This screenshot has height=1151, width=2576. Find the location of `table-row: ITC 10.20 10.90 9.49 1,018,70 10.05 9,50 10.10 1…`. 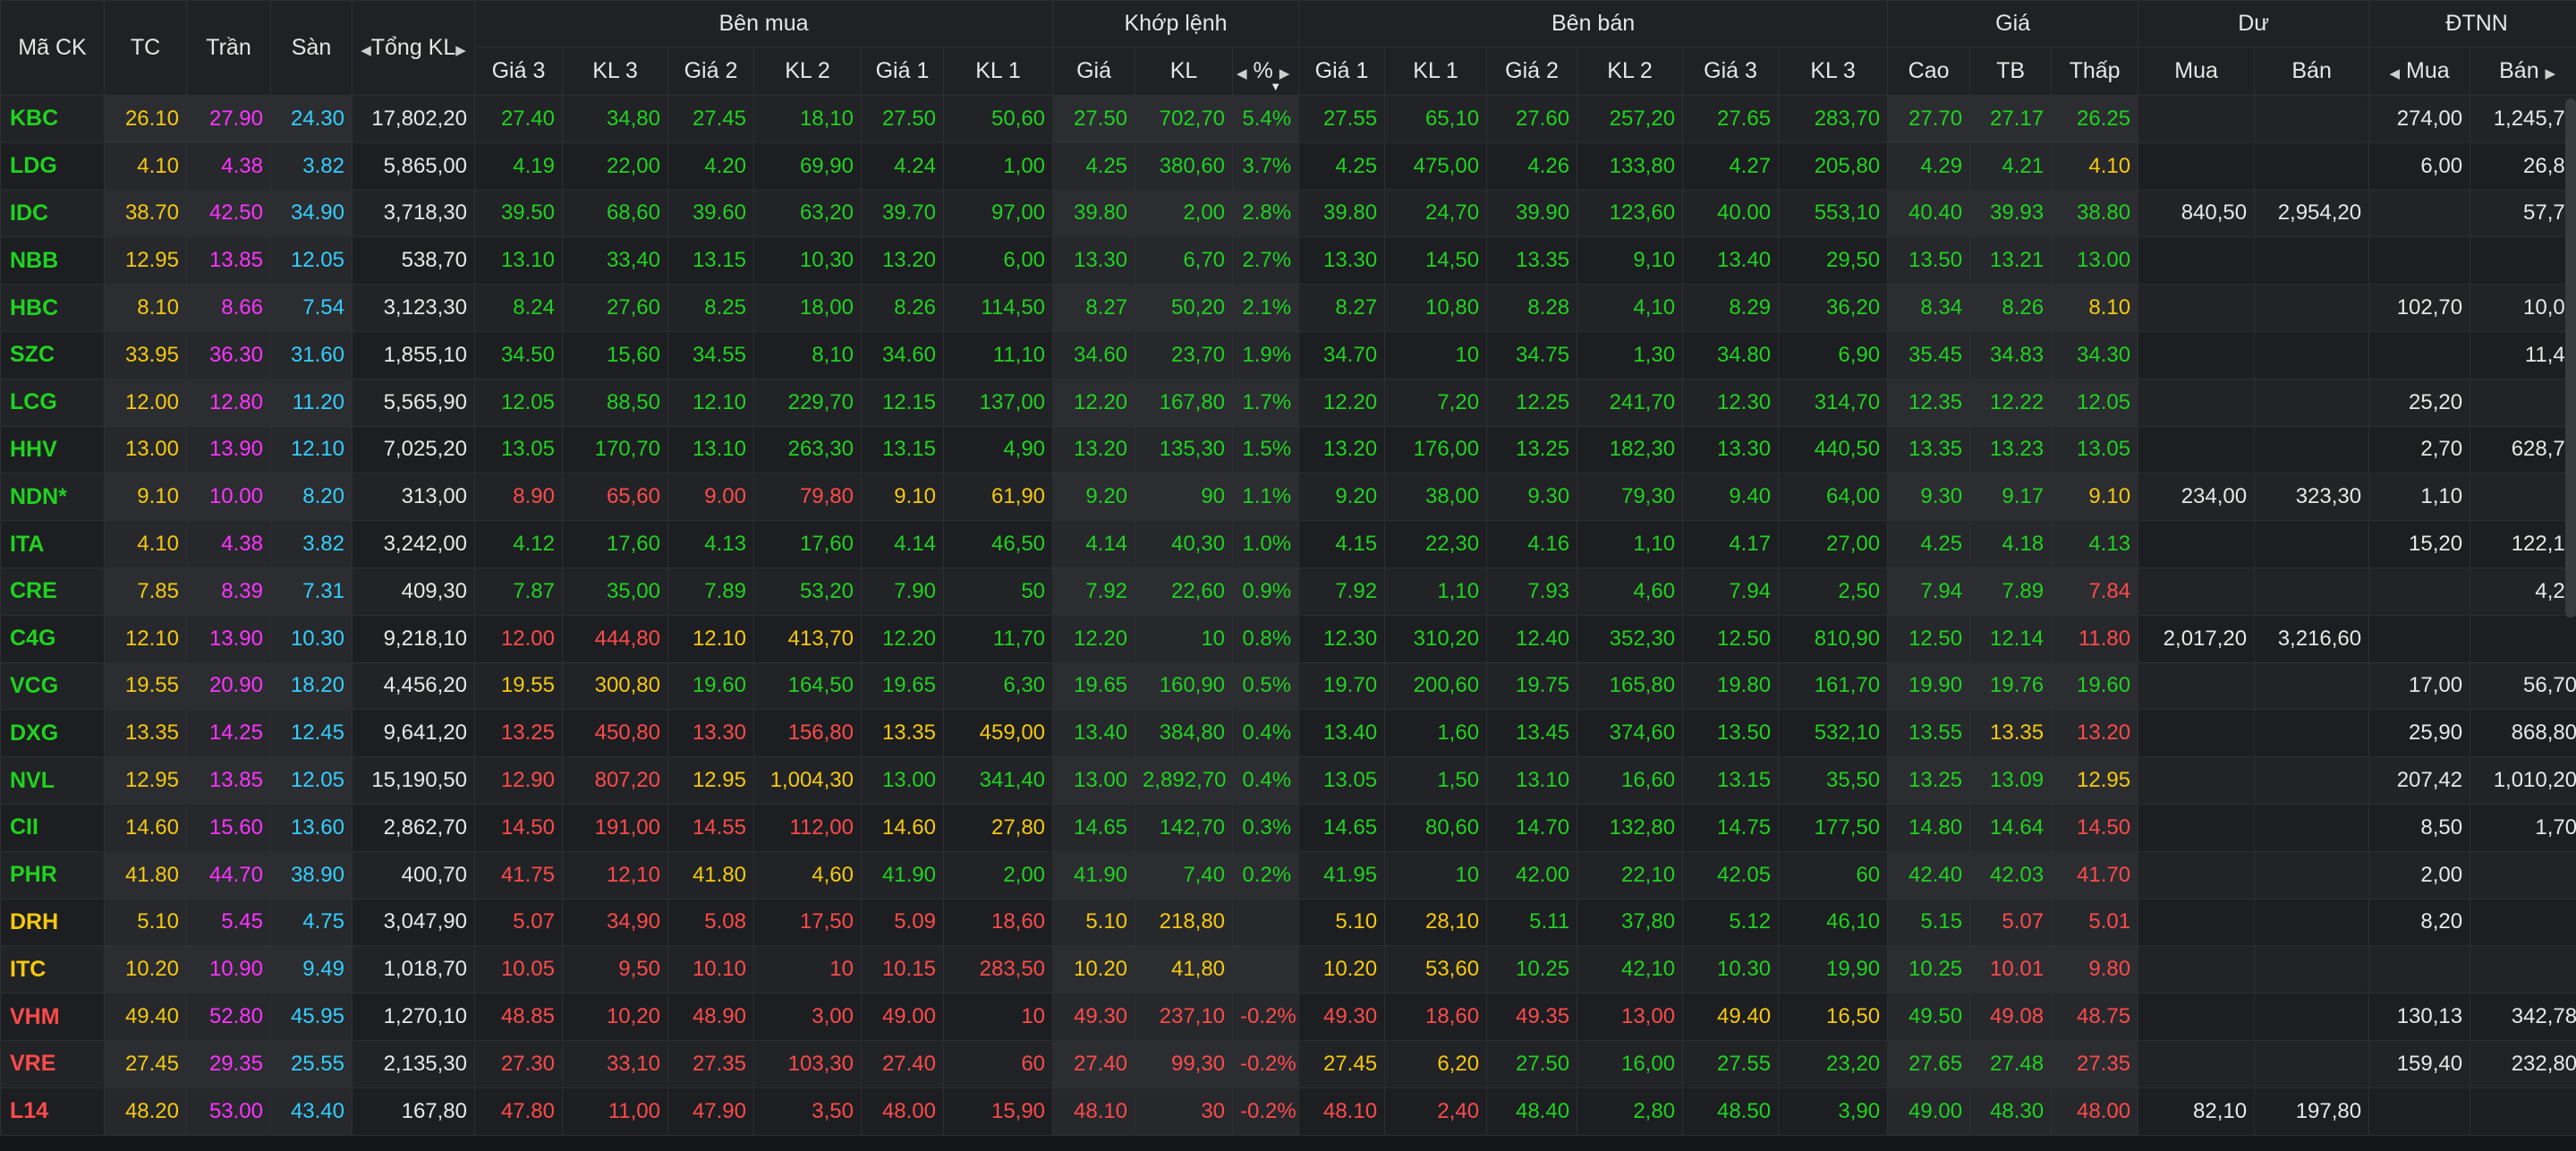

table-row: ITC 10.20 10.90 9.49 1,018,70 10.05 9,50 10.10 1… is located at coordinates (1288, 970).